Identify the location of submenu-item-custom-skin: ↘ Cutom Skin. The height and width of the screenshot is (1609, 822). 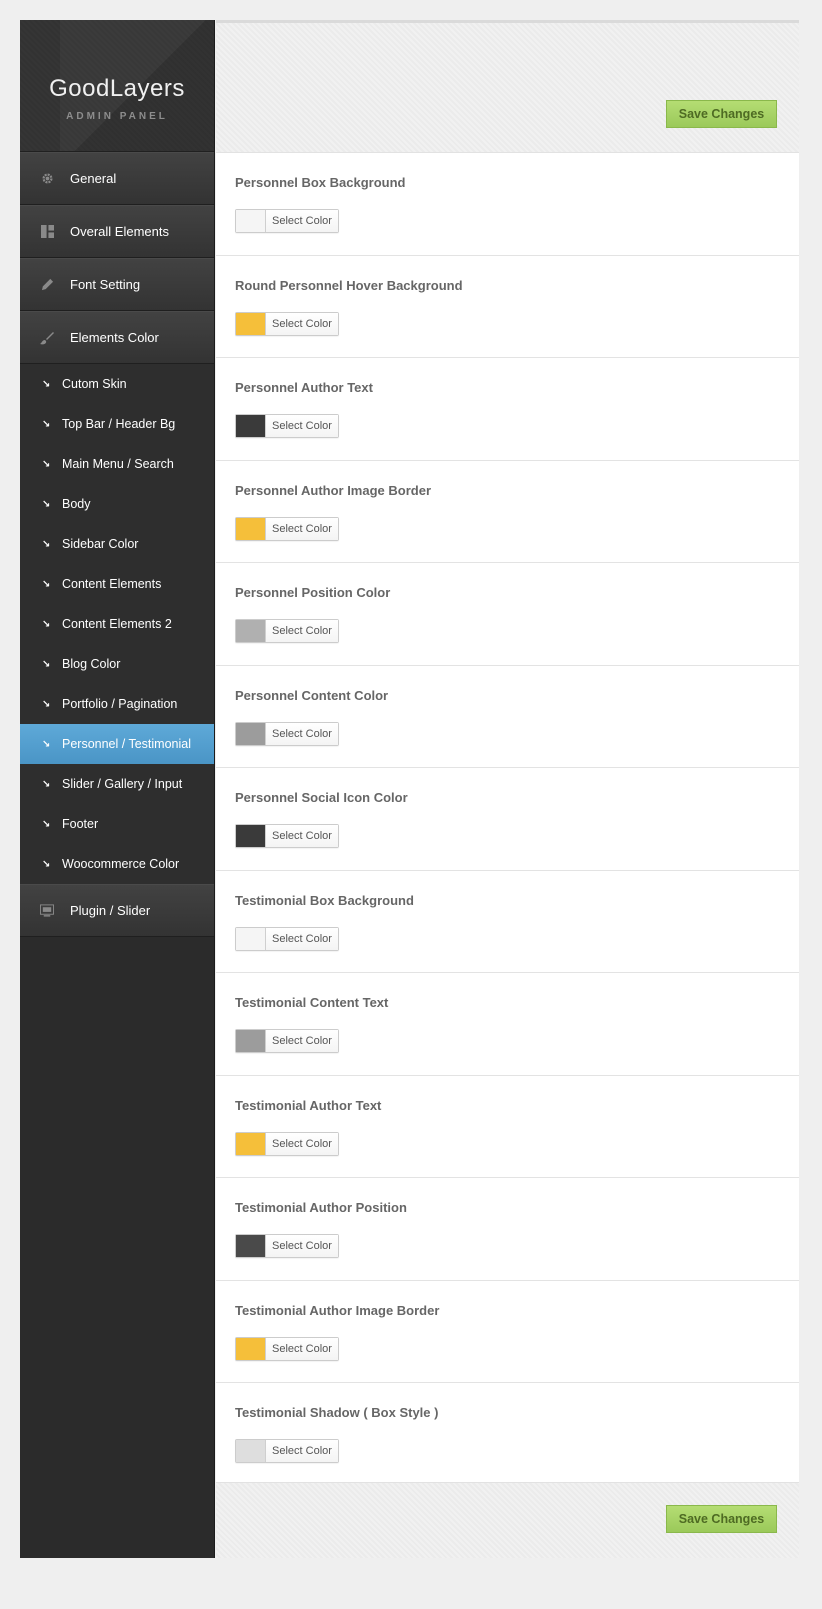
(117, 384).